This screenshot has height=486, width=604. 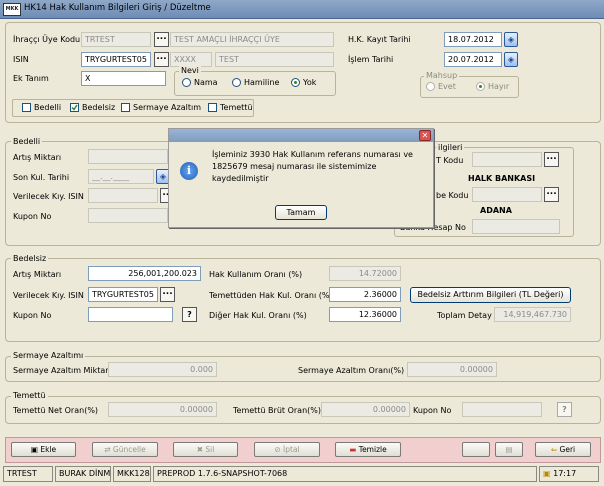 What do you see at coordinates (132, 474) in the screenshot?
I see `status-terminal: MKK128` at bounding box center [132, 474].